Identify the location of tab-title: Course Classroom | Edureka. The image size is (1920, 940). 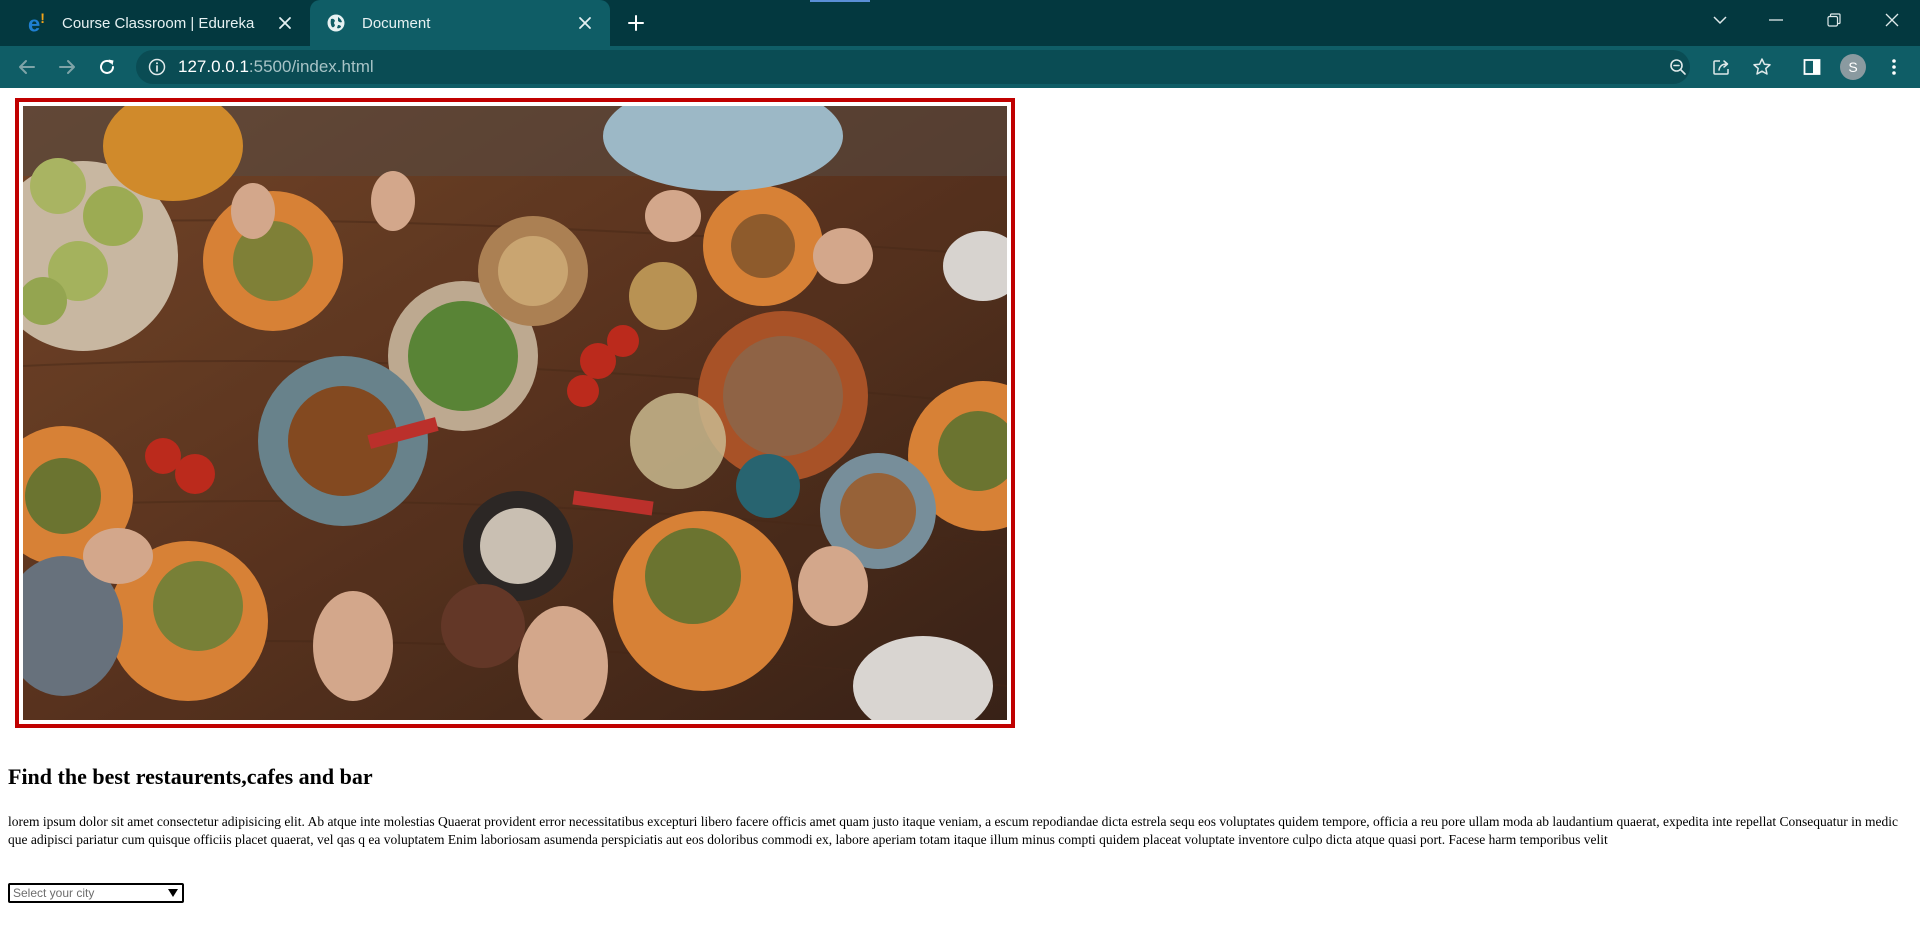
(158, 23).